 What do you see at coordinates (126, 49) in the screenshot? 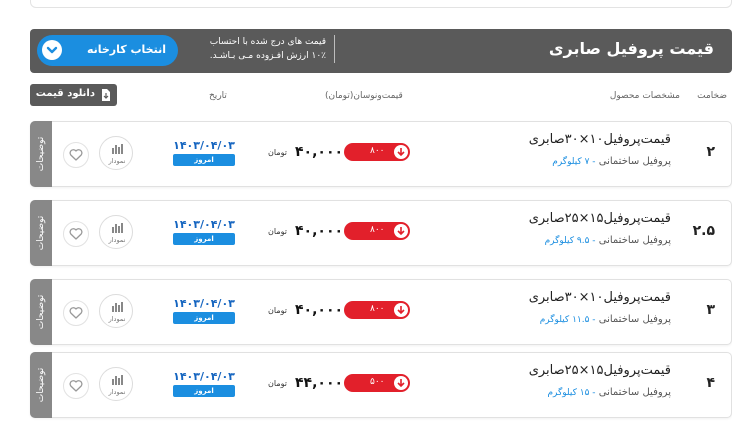
I see `select-factory-label: انتخاب کارخانه` at bounding box center [126, 49].